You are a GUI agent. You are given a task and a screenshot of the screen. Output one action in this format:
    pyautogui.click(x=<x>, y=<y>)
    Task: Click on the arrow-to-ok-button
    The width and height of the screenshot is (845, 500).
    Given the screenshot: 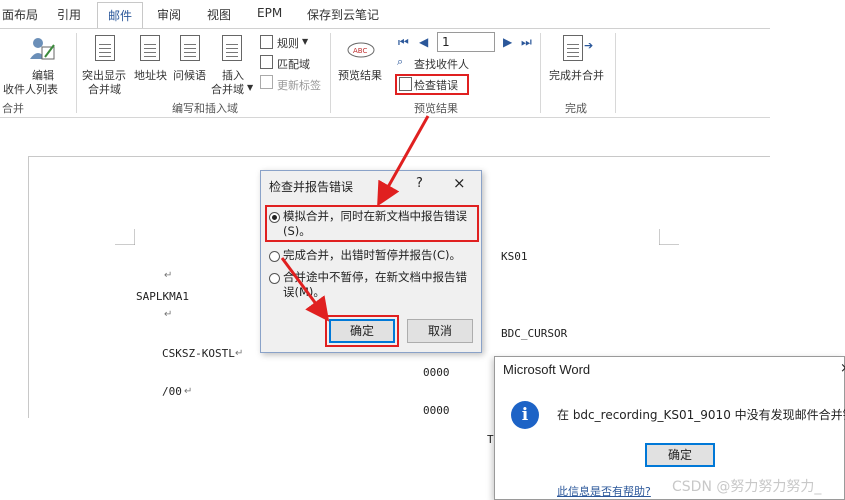 What is the action you would take?
    pyautogui.click(x=305, y=289)
    